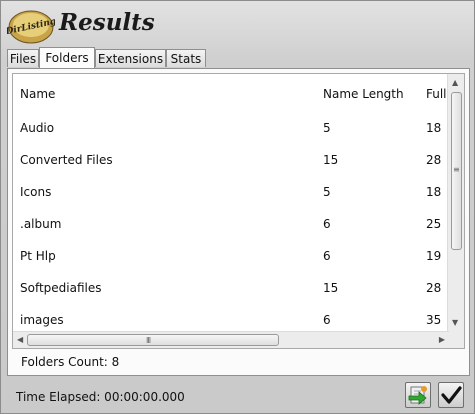 This screenshot has height=414, width=475. I want to click on tab-extensions: Extensions, so click(130, 58).